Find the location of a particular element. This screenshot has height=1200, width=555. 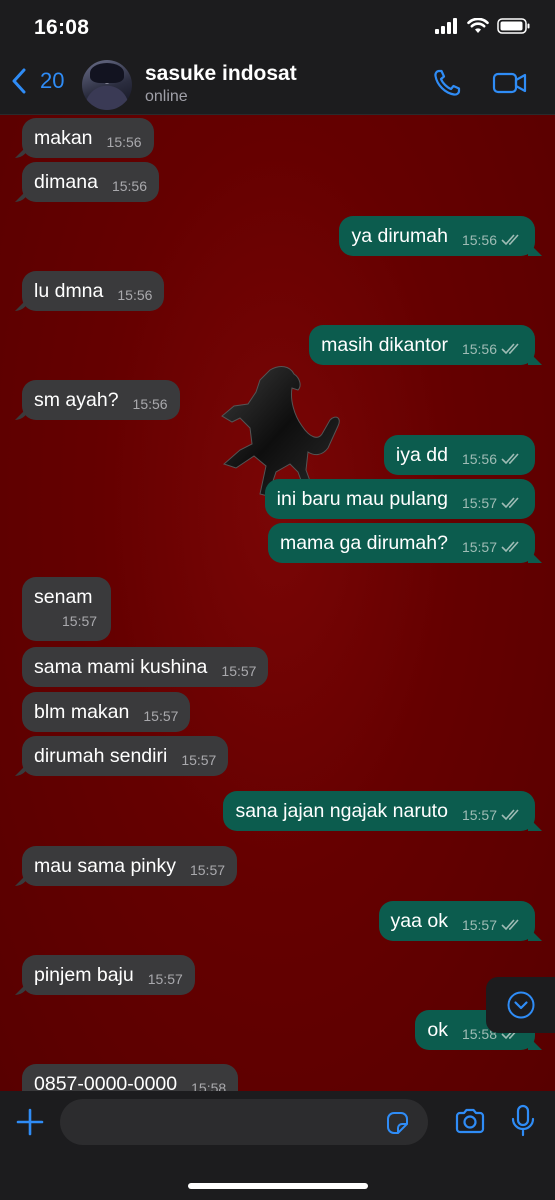

message-text: mau sama pinky is located at coordinates (105, 865).